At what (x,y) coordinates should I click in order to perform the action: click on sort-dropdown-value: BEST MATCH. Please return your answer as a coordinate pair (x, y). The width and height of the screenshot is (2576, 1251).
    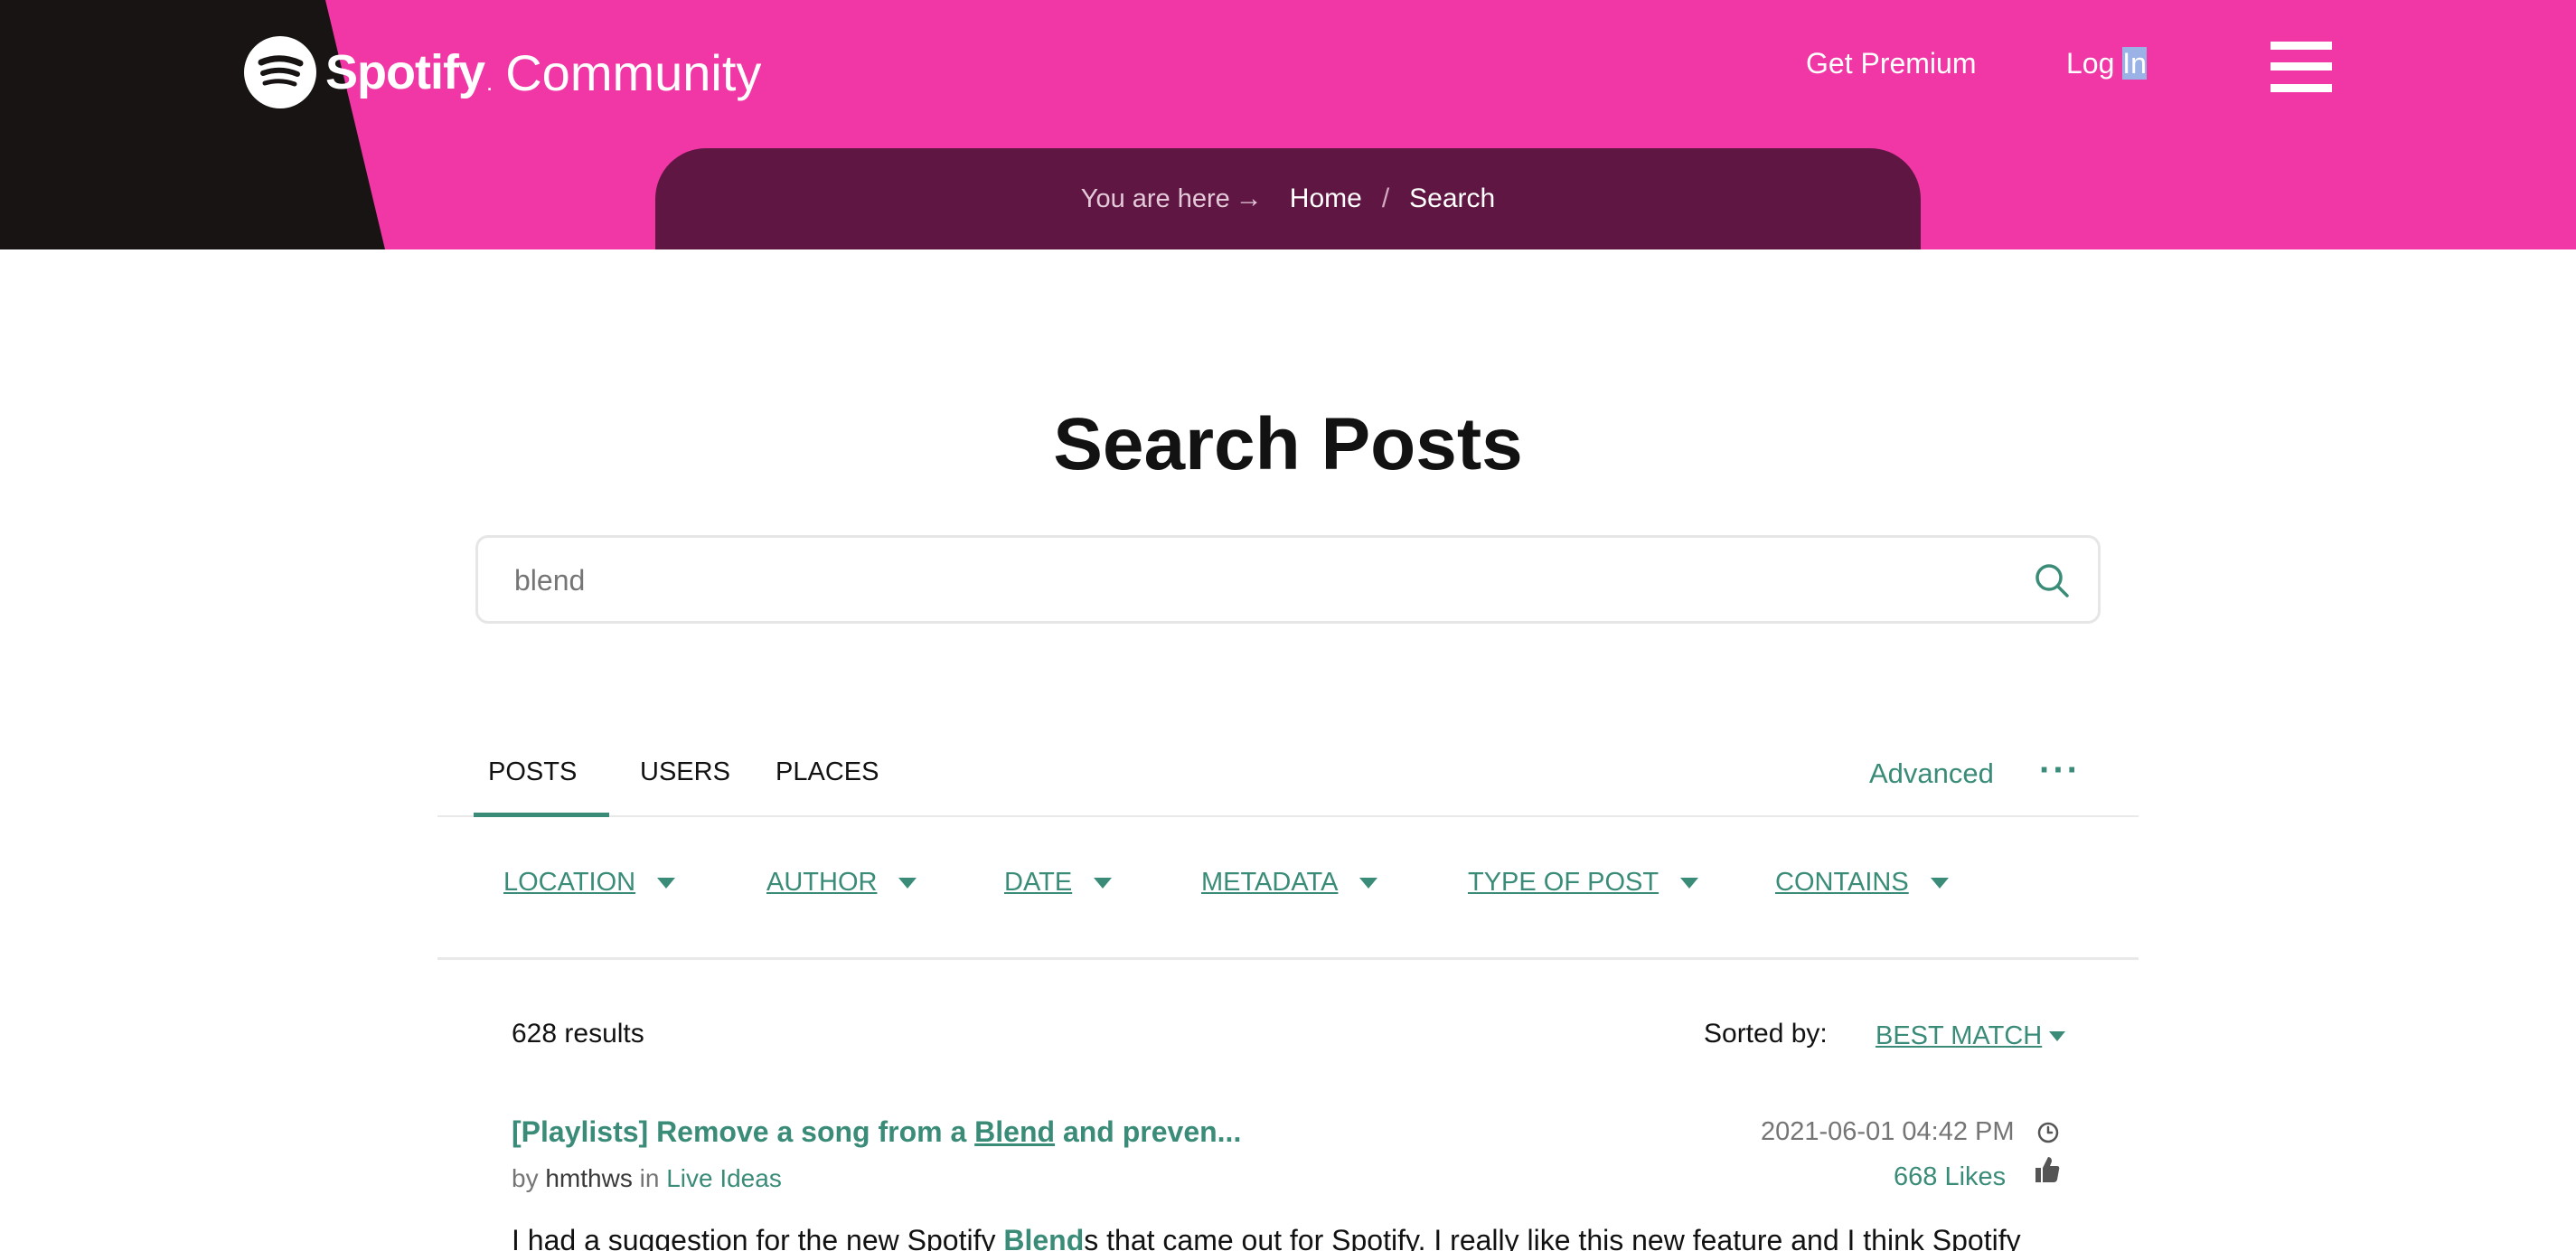
    Looking at the image, I should click on (1959, 1036).